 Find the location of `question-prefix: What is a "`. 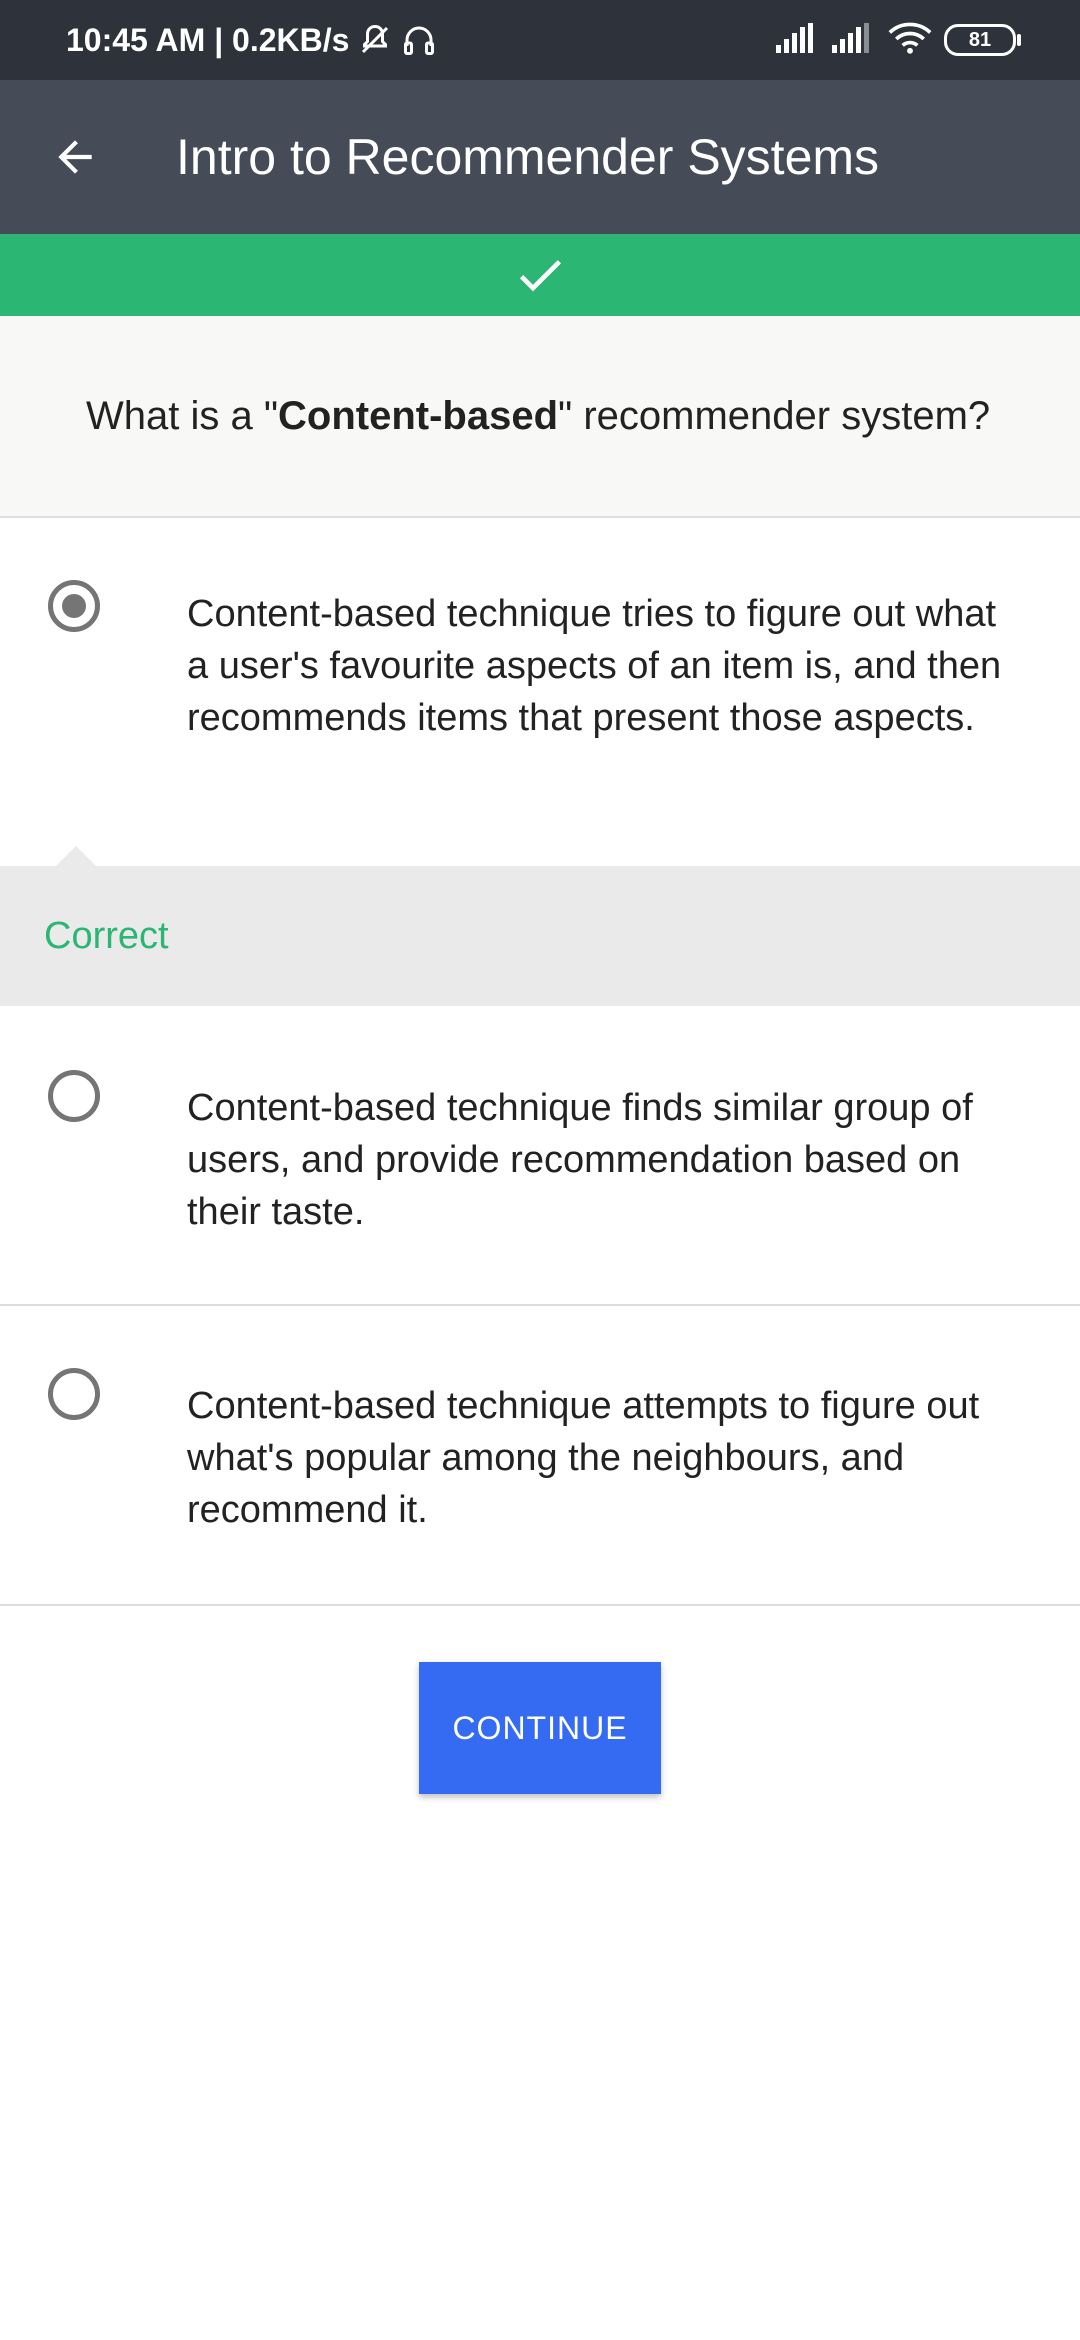

question-prefix: What is a " is located at coordinates (182, 415).